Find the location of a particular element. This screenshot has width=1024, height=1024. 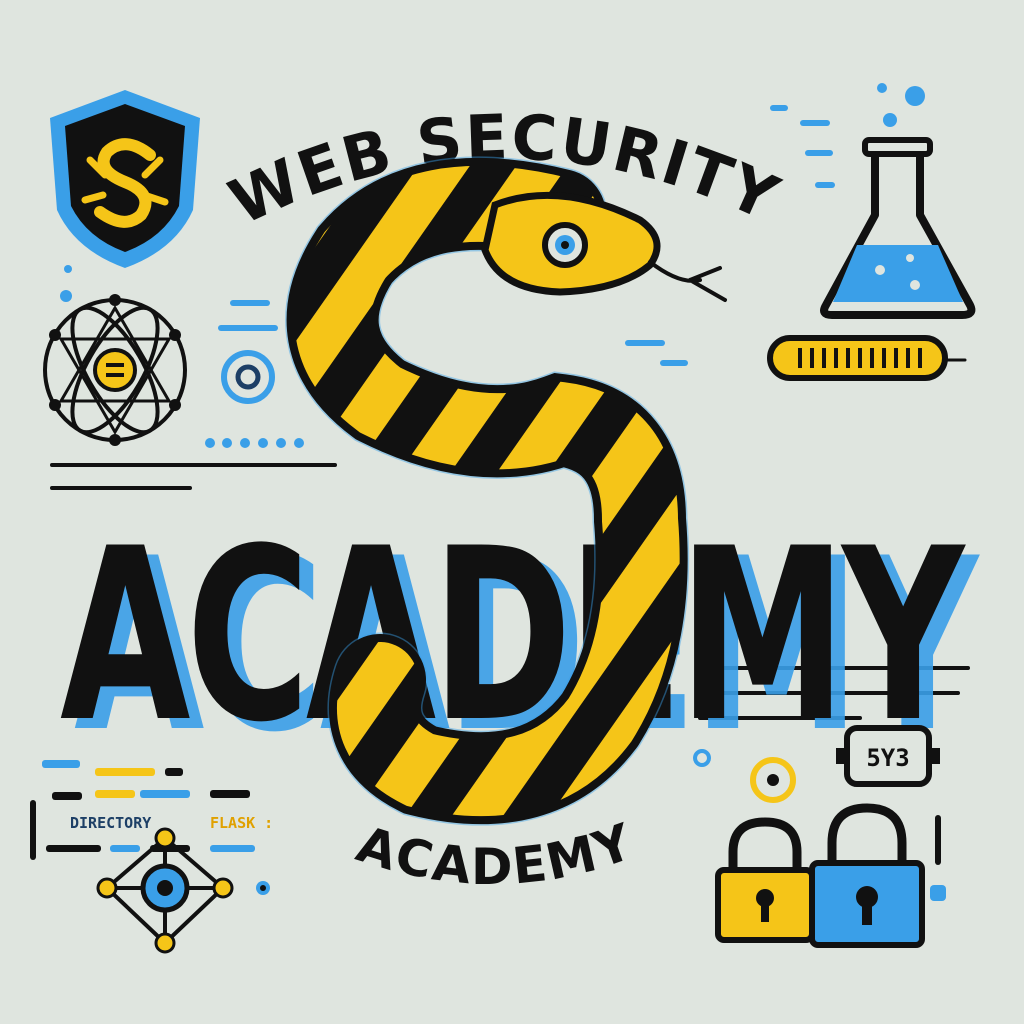

badge-text: 5Y3 is located at coordinates (887, 758).